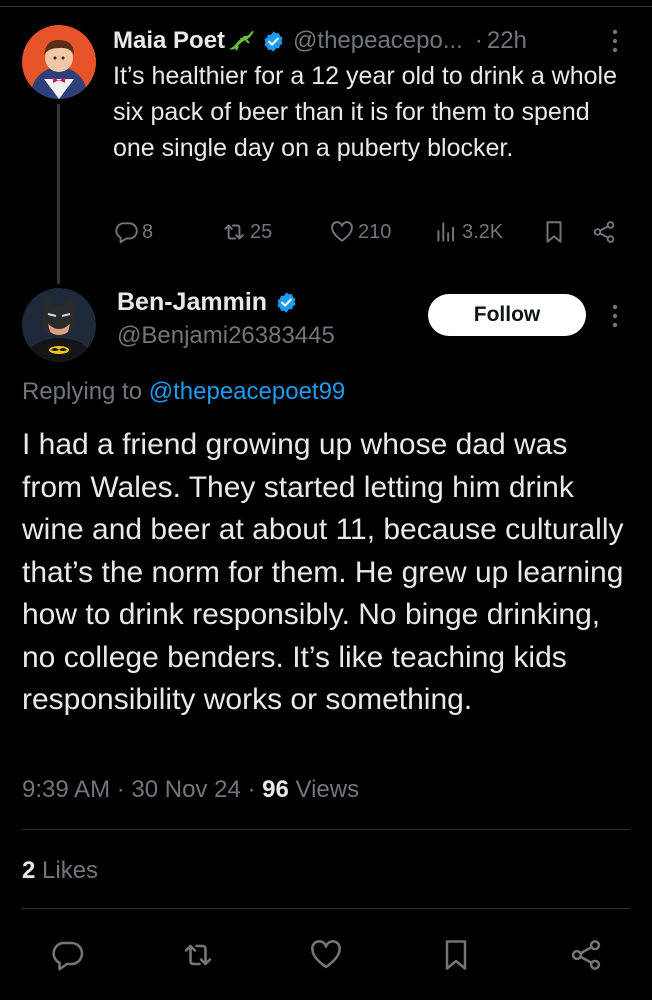 The height and width of the screenshot is (1000, 652). Describe the element at coordinates (275, 789) in the screenshot. I see `views-count: 96` at that location.